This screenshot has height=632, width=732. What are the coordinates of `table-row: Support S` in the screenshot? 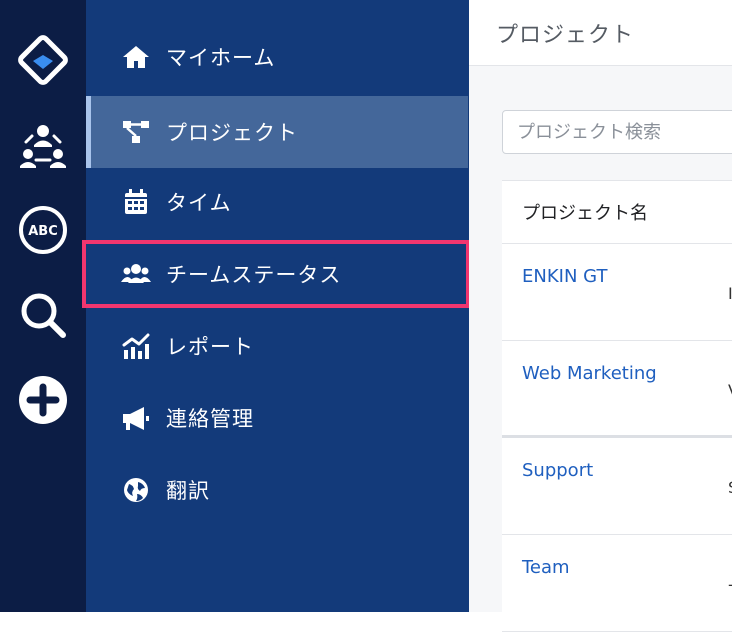 It's located at (617, 486).